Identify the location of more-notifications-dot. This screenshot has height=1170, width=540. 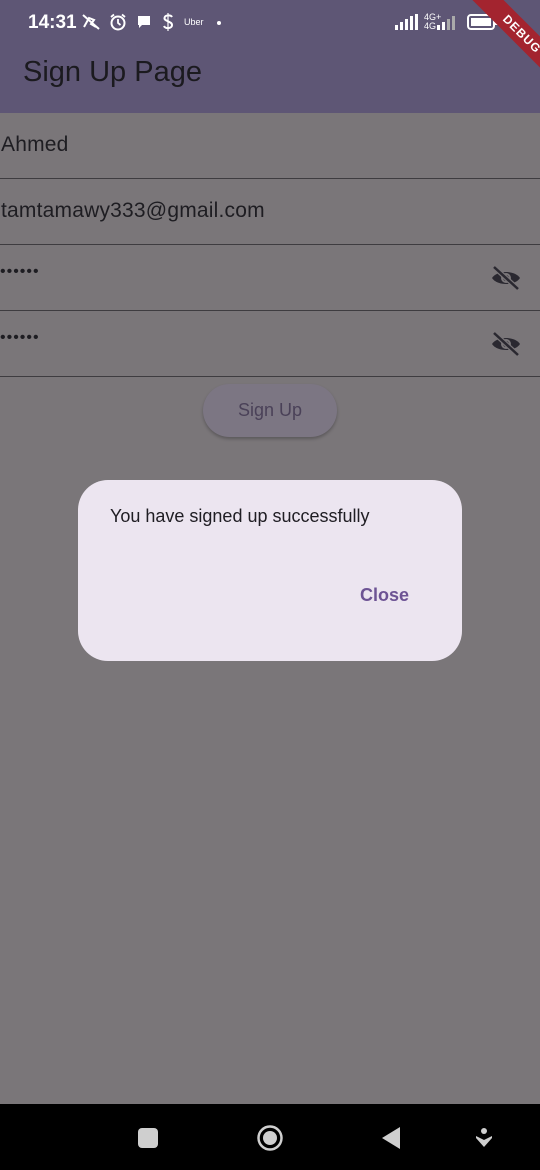
(219, 23).